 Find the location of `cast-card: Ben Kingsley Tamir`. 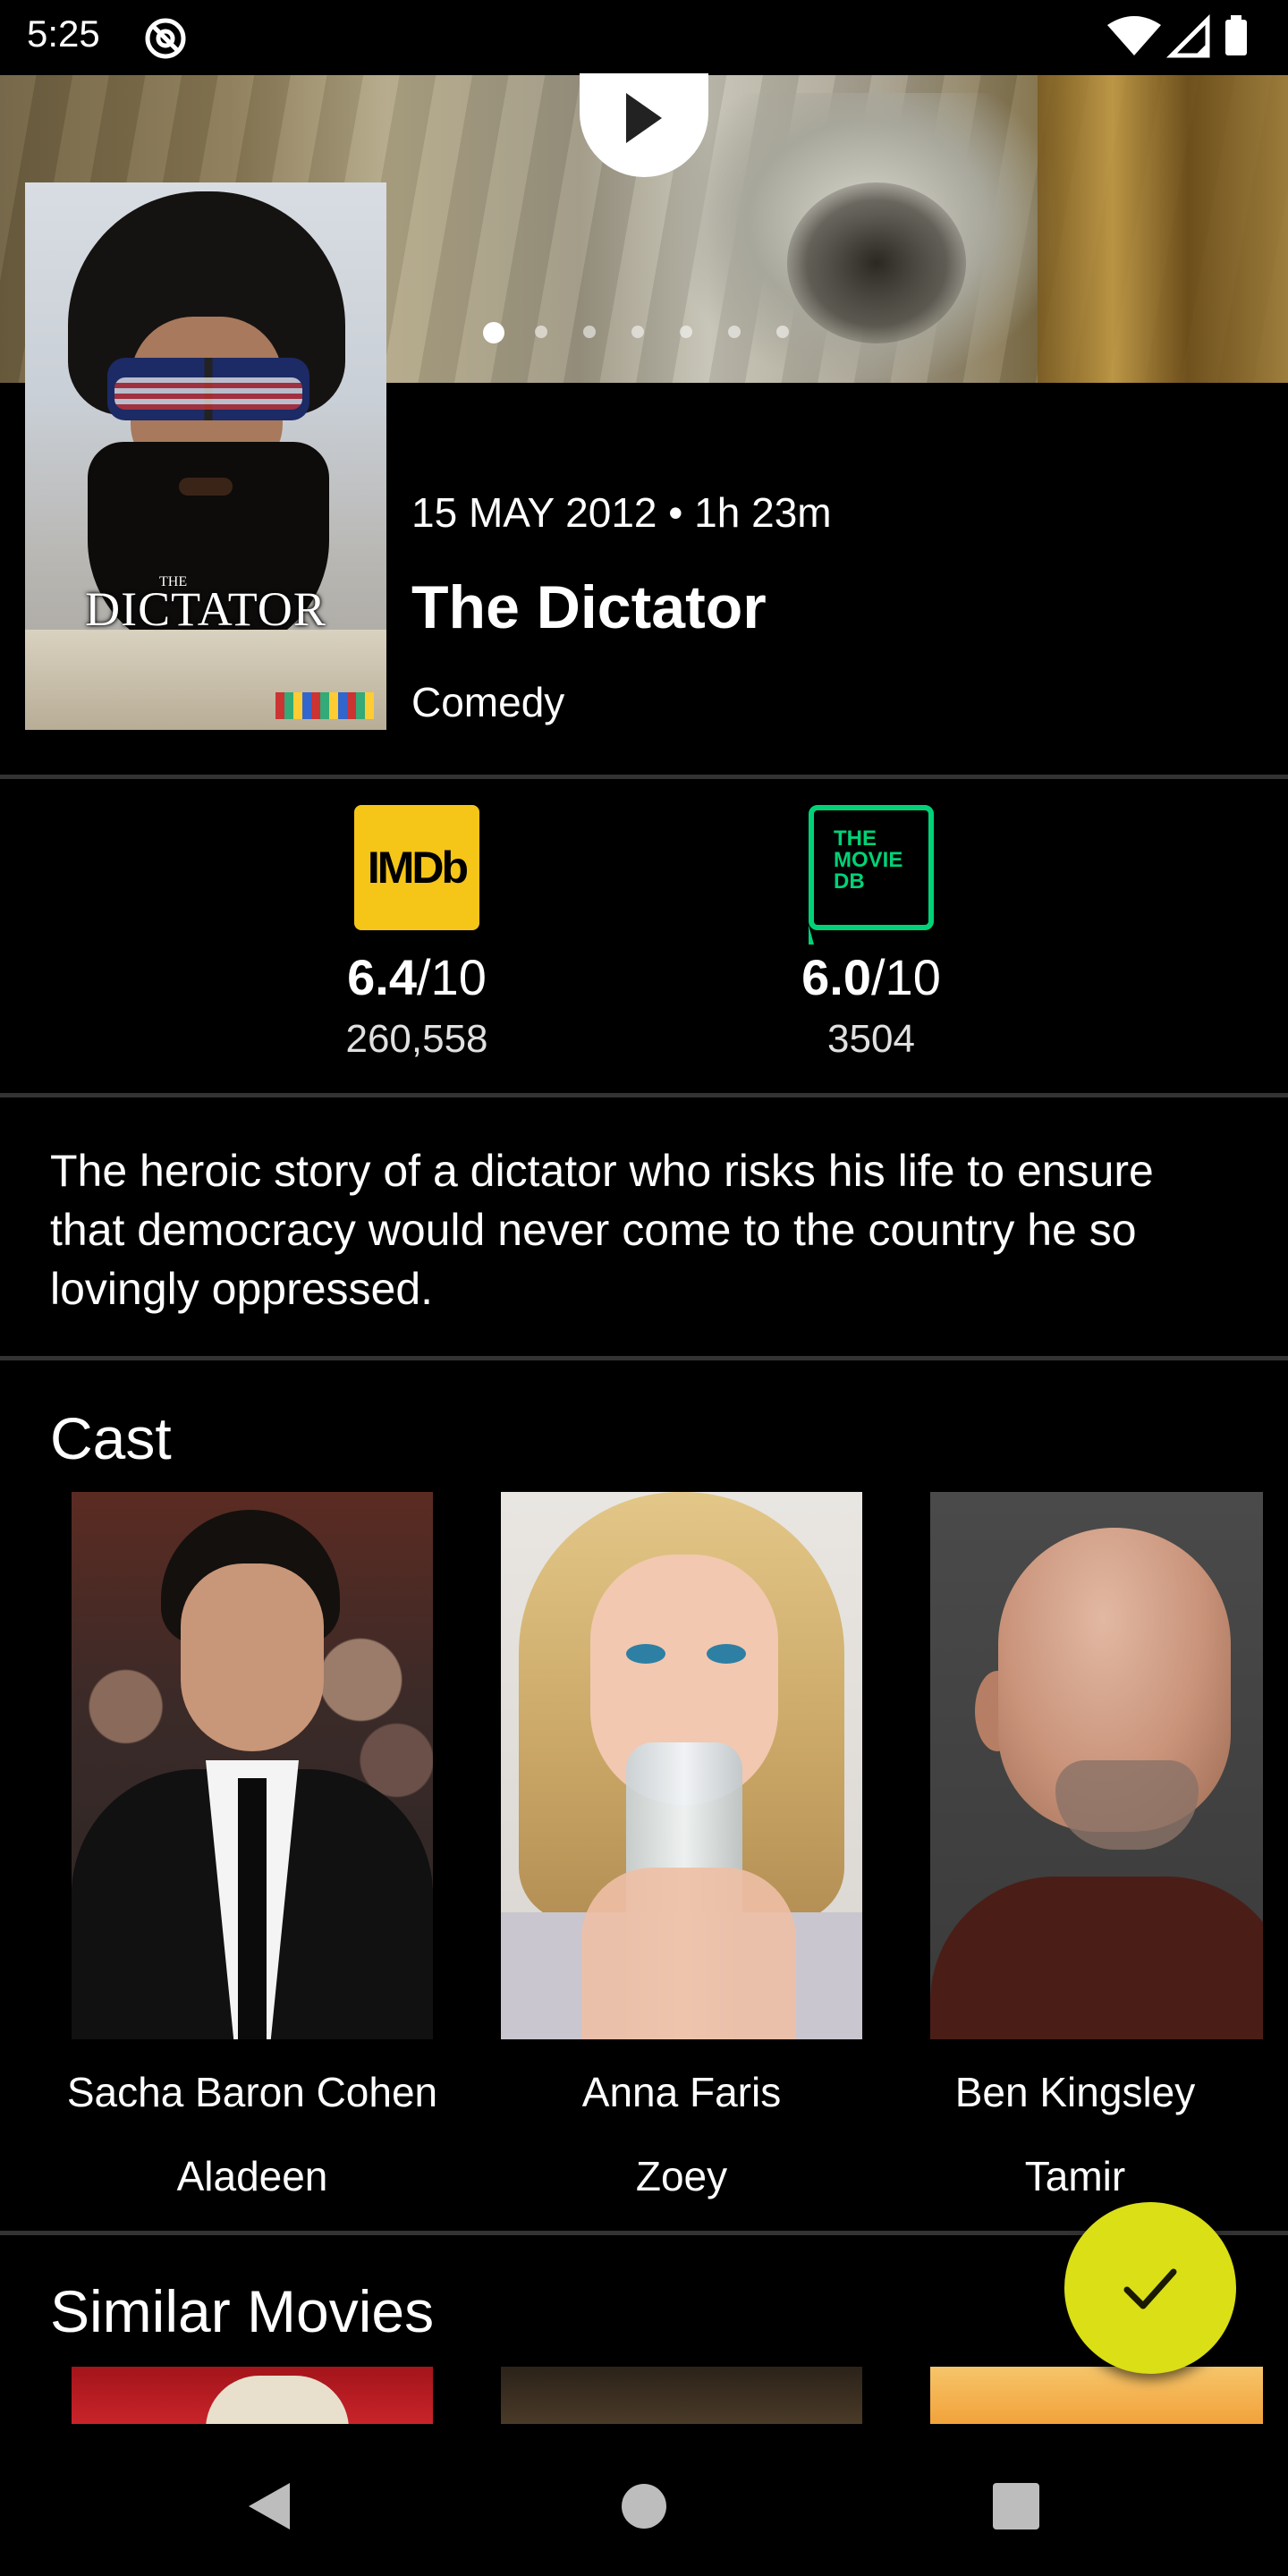

cast-card: Ben Kingsley Tamir is located at coordinates (1096, 1845).